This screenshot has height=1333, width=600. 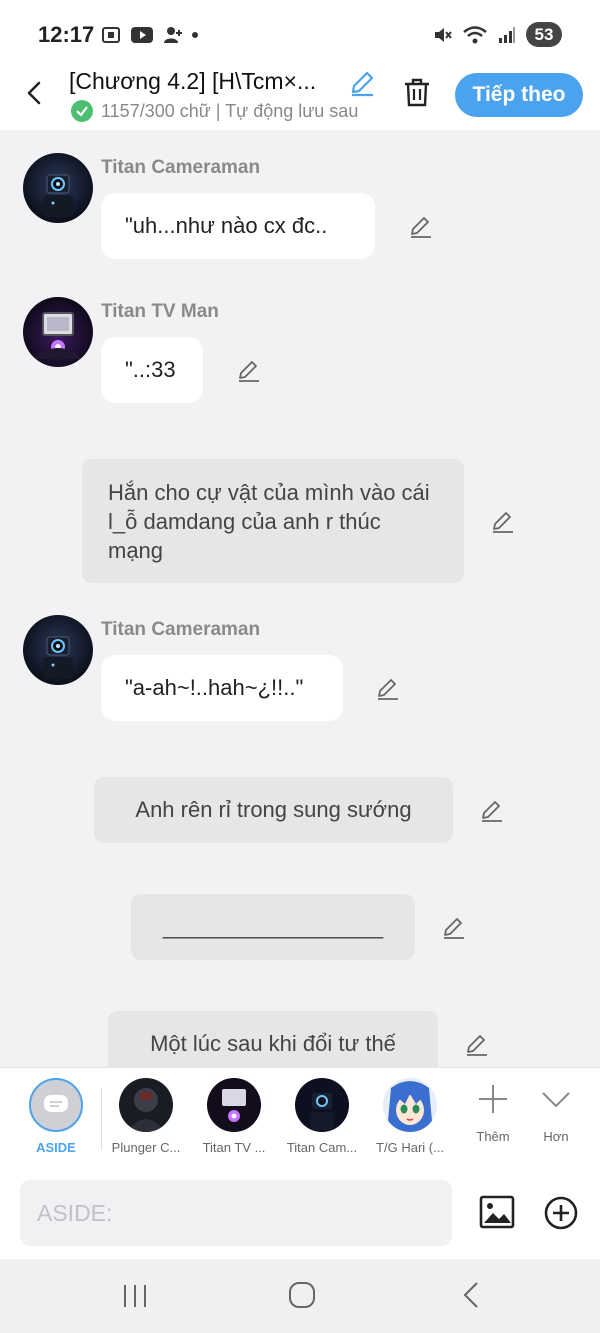 I want to click on back-arrow-icon, so click(x=34, y=93).